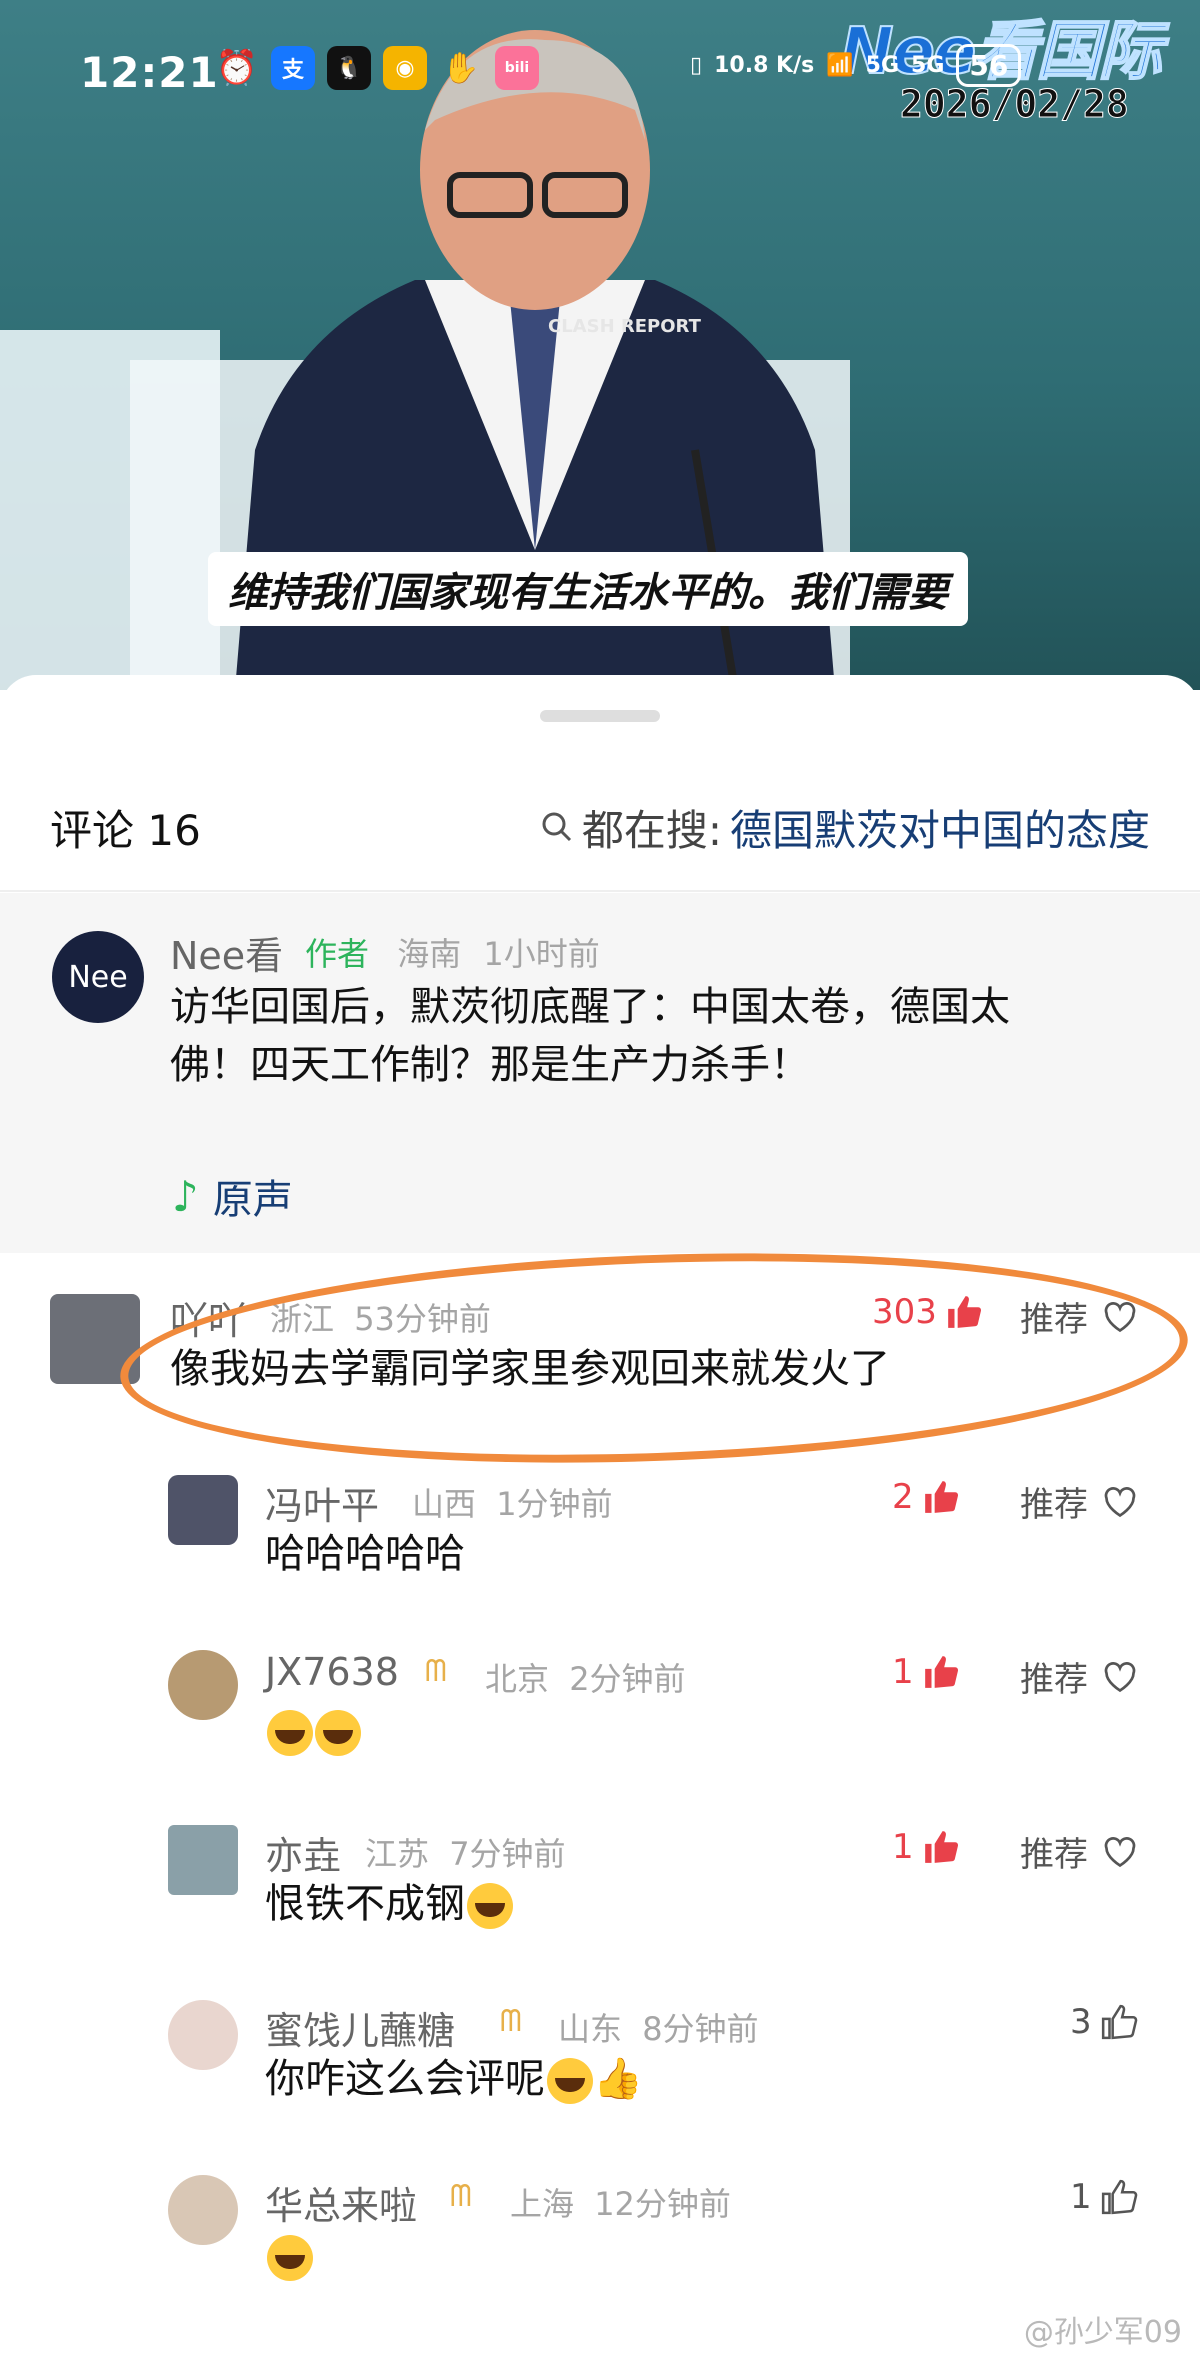 Image resolution: width=1200 pixels, height=2367 pixels. What do you see at coordinates (662, 2204) in the screenshot?
I see `timestamp: 12分钟前` at bounding box center [662, 2204].